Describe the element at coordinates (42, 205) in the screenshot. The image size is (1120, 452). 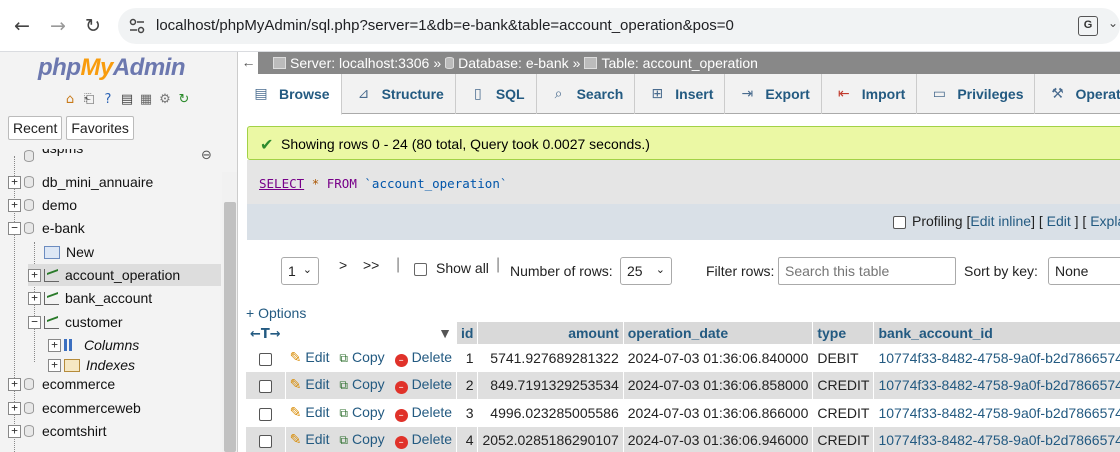
I see `tree-item-demo: + demo` at that location.